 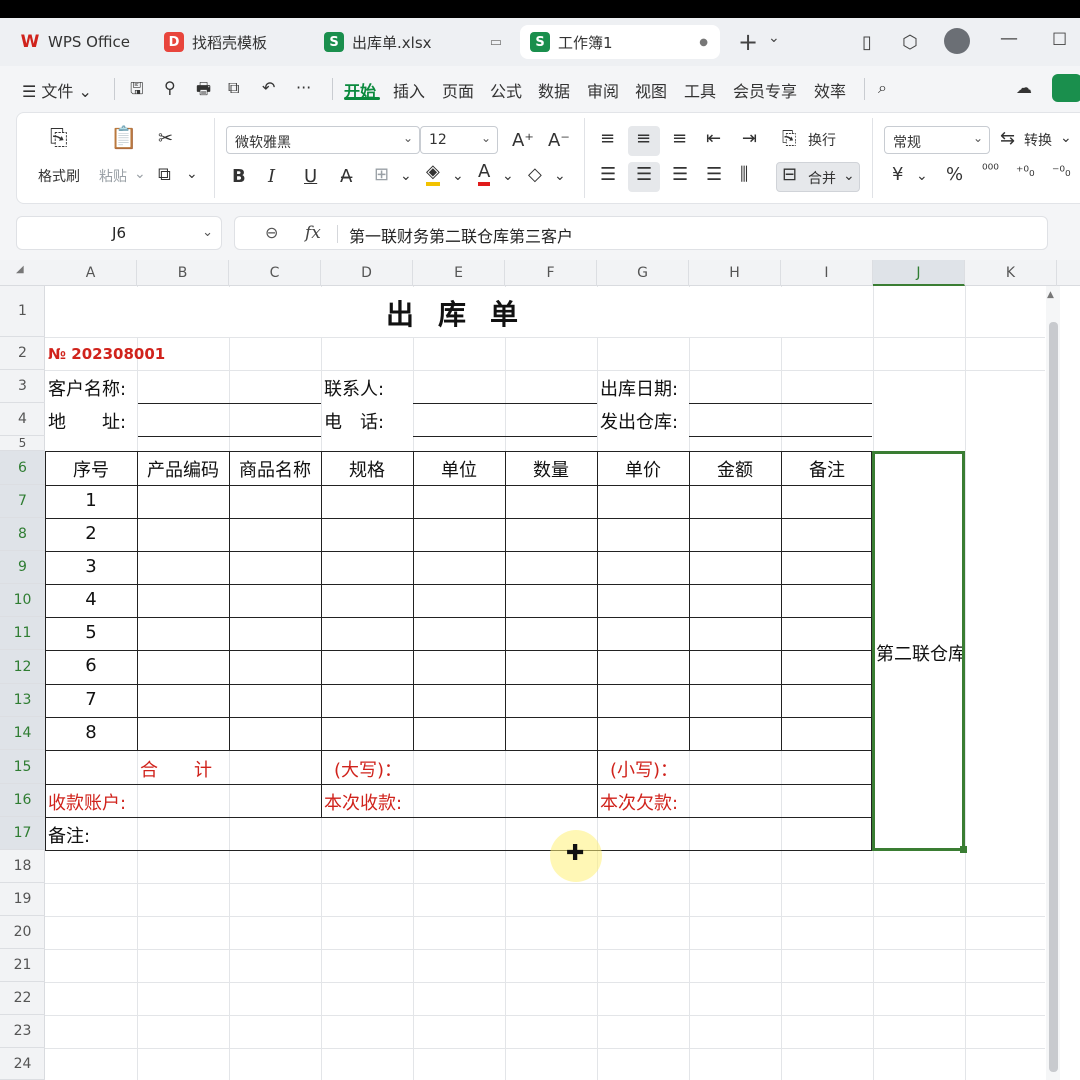 What do you see at coordinates (22, 534) in the screenshot?
I see `row-header-8: 8` at bounding box center [22, 534].